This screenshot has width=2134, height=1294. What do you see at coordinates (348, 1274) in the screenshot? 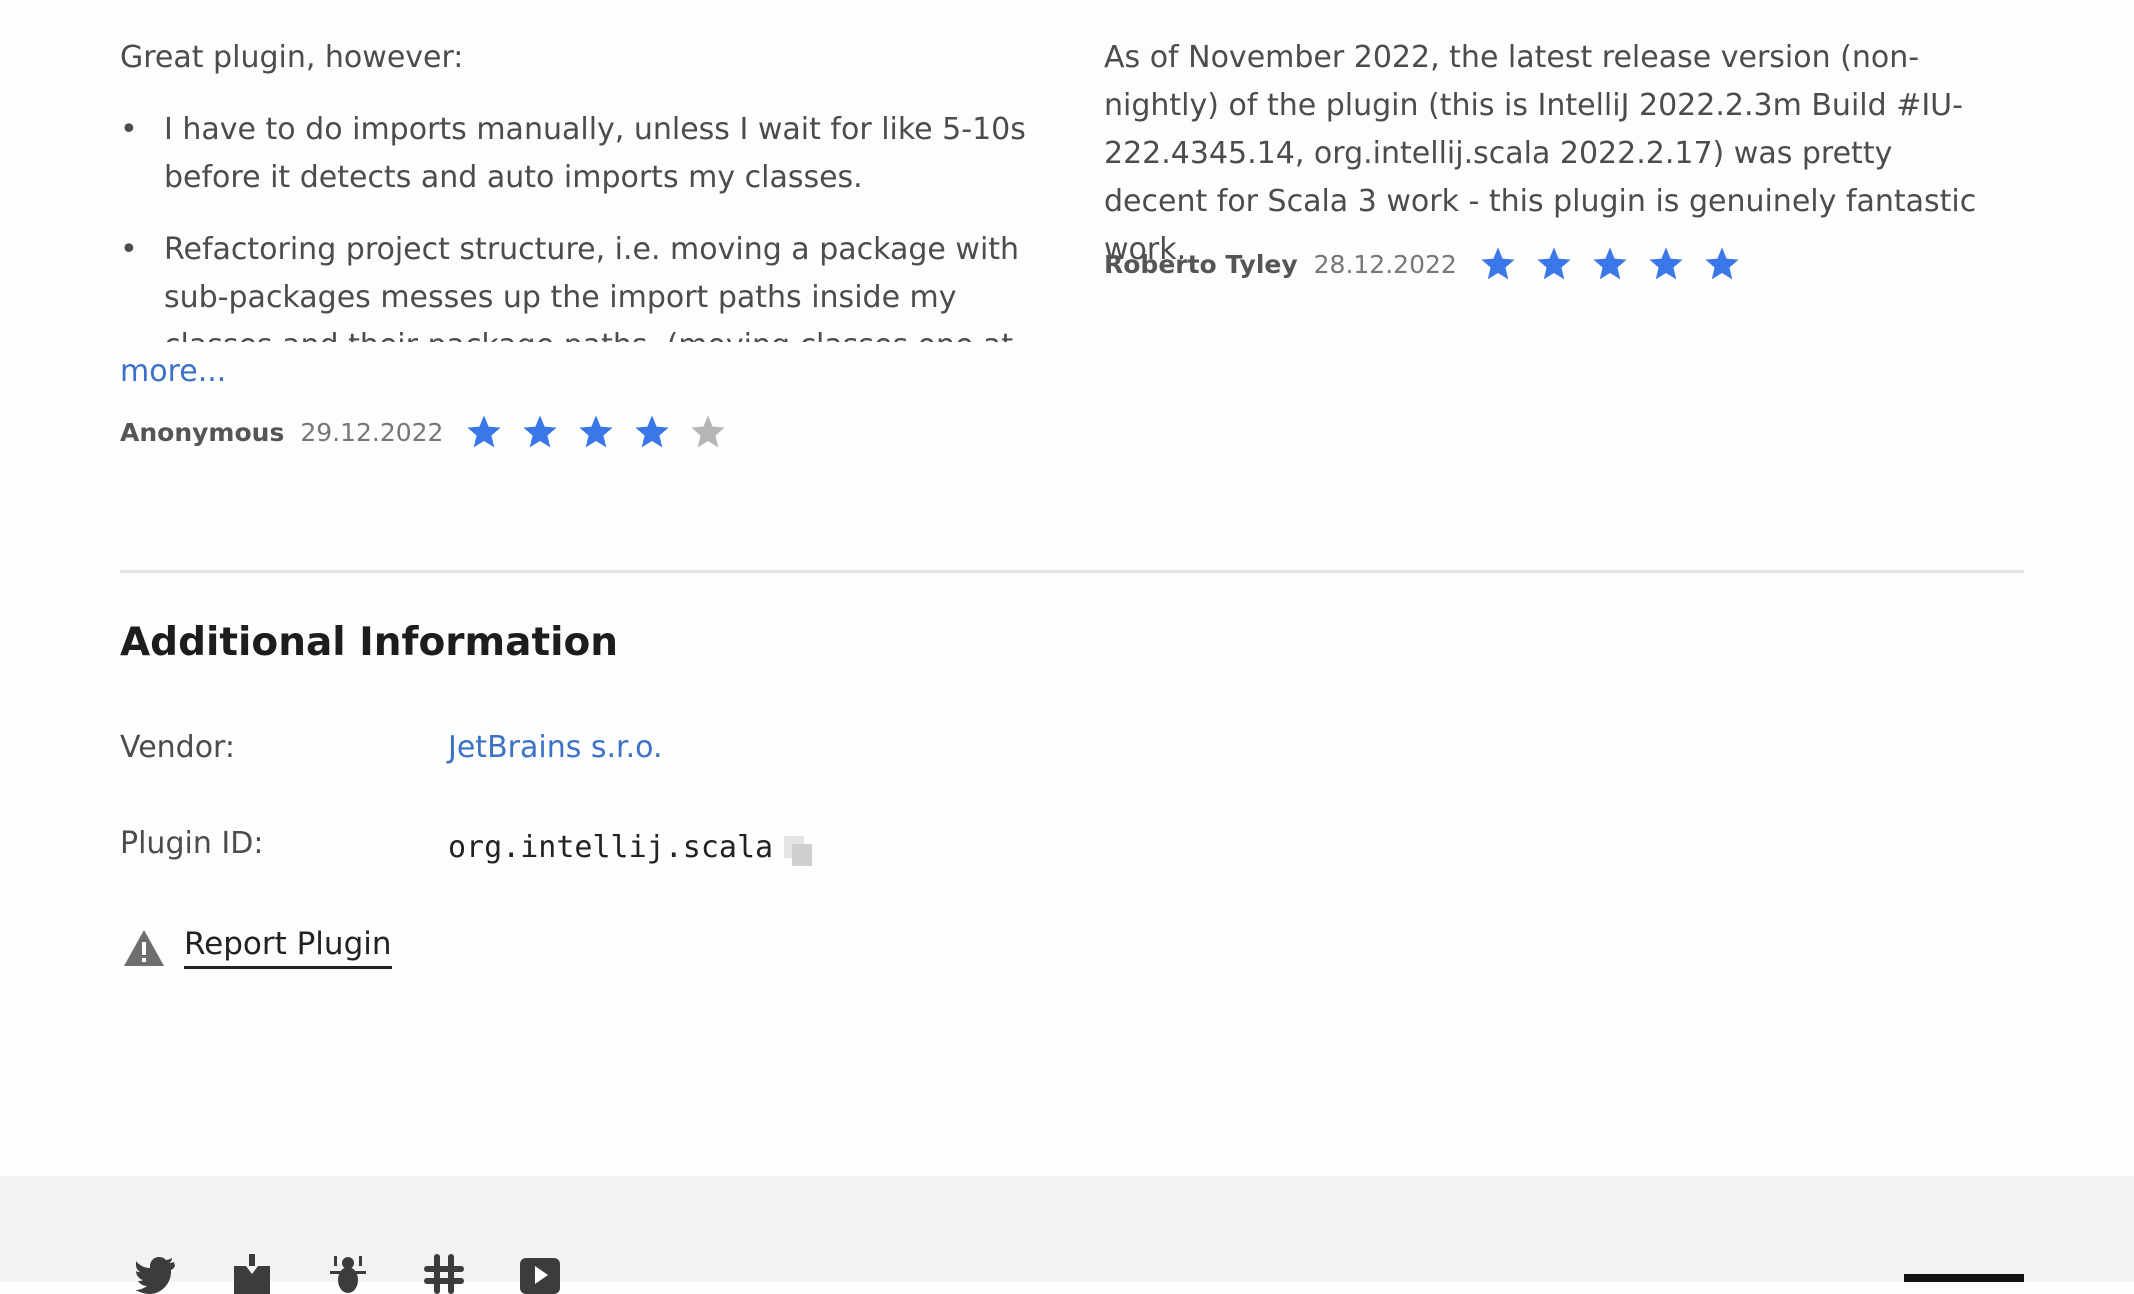
I see `bug-icon` at bounding box center [348, 1274].